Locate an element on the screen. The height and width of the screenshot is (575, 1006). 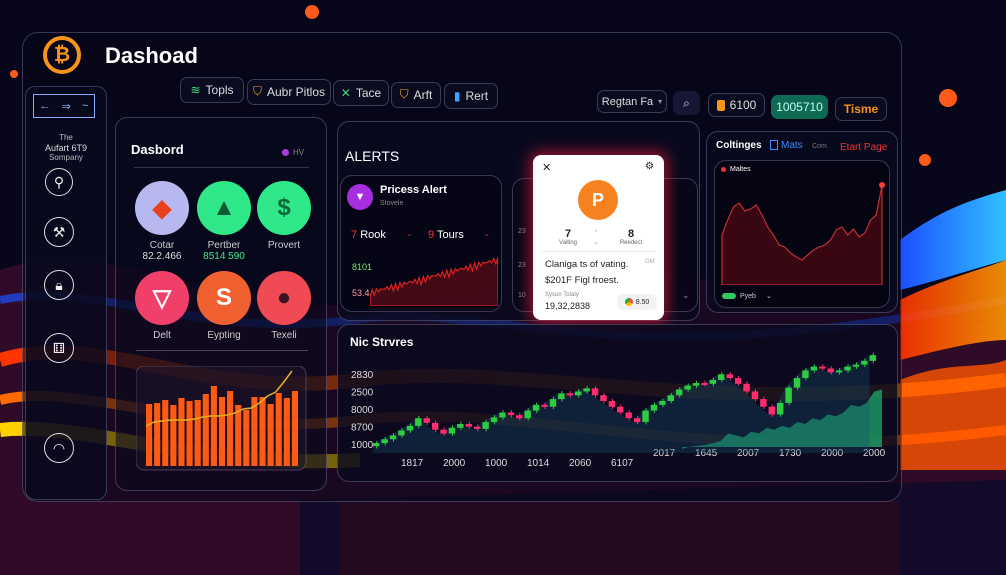
dice-icon: ⚅ is located at coordinates (59, 348).